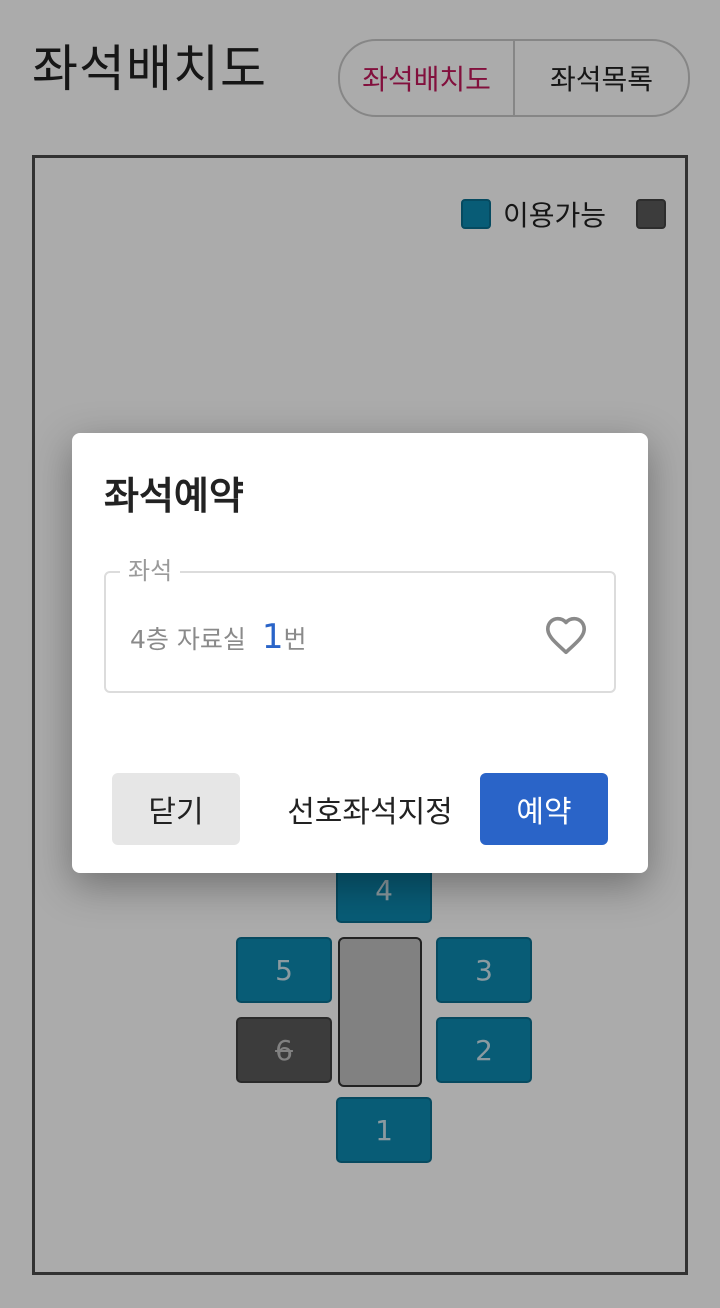 This screenshot has width=720, height=1308. Describe the element at coordinates (150, 571) in the screenshot. I see `seat-field-label: 좌석` at that location.